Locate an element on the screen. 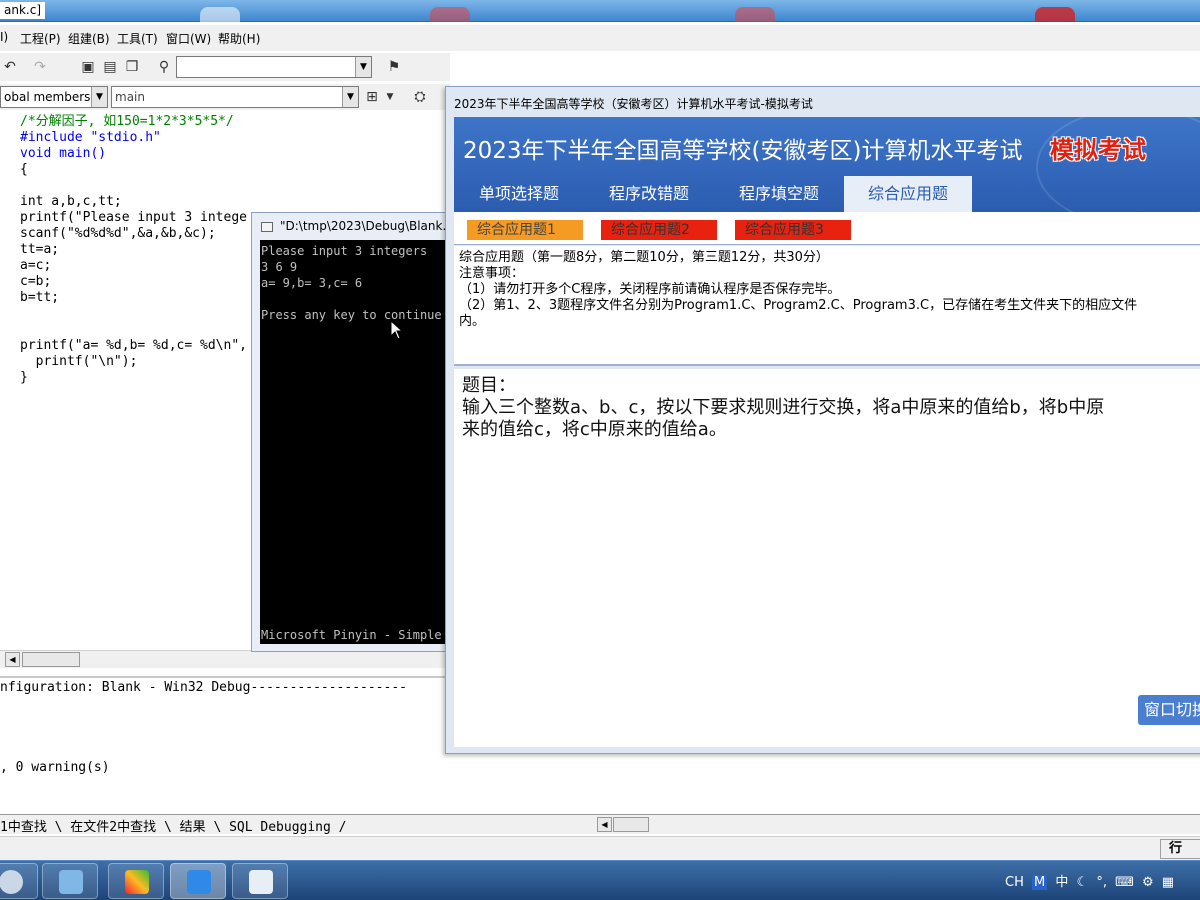  subtab-question-2: 综合应用题2 is located at coordinates (659, 230).